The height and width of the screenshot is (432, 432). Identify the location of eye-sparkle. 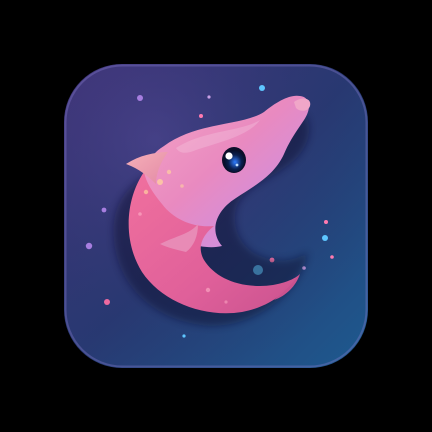
(237, 165).